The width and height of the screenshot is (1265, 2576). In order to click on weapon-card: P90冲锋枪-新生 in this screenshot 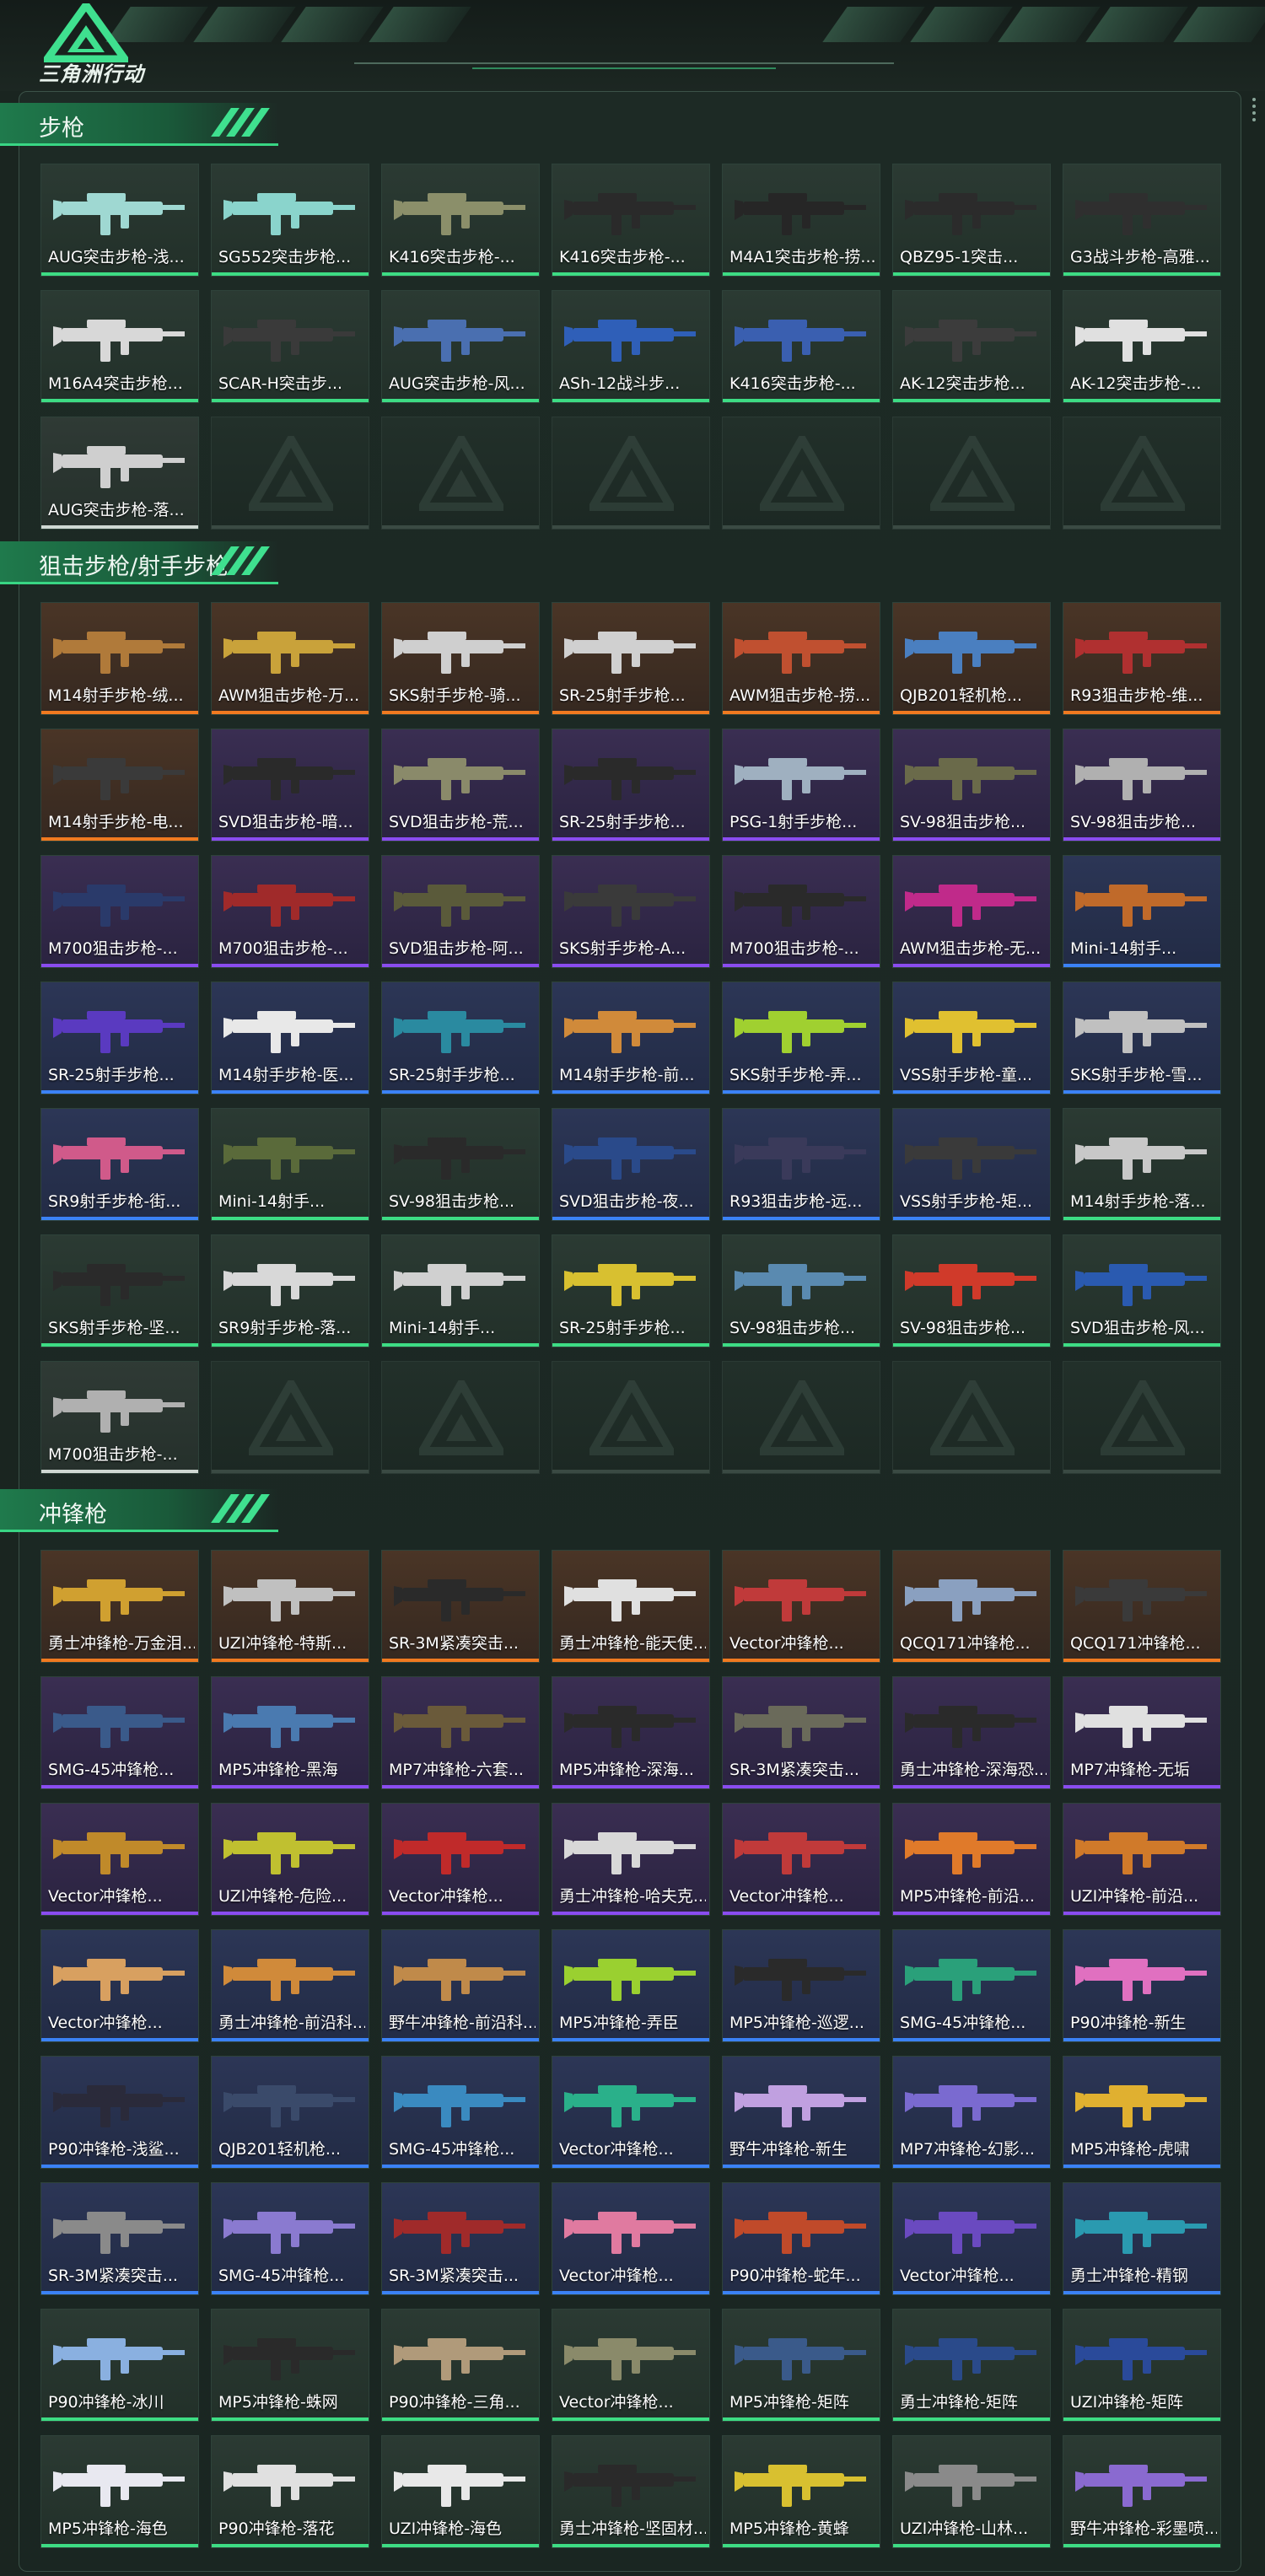, I will do `click(1142, 1985)`.